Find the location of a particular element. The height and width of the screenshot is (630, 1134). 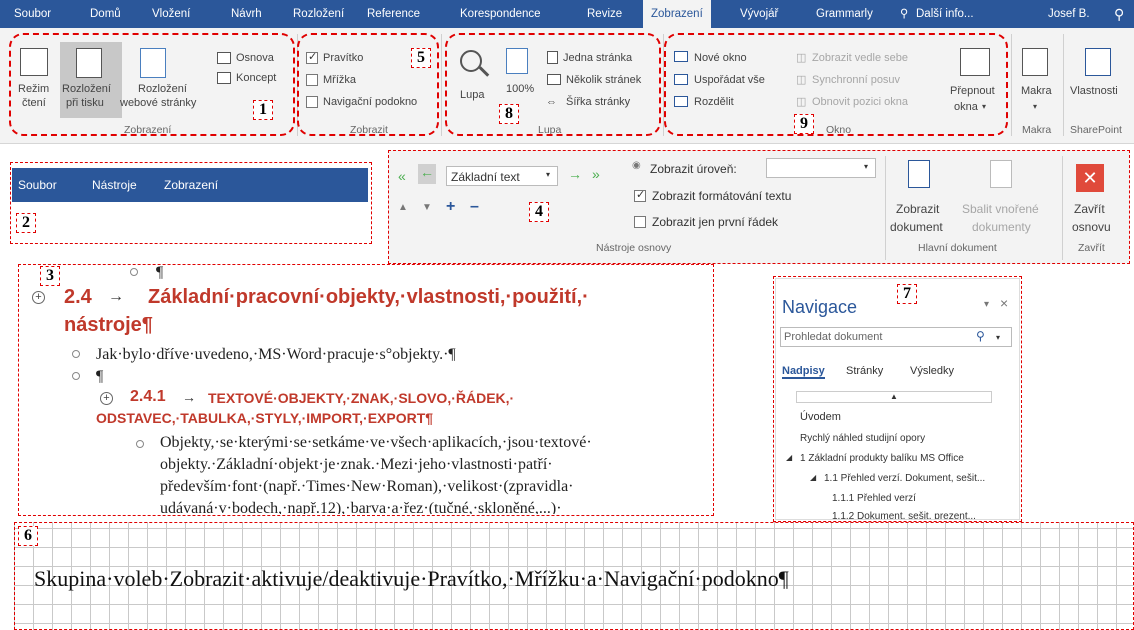

annotation-marker-7: 7 is located at coordinates (907, 294).